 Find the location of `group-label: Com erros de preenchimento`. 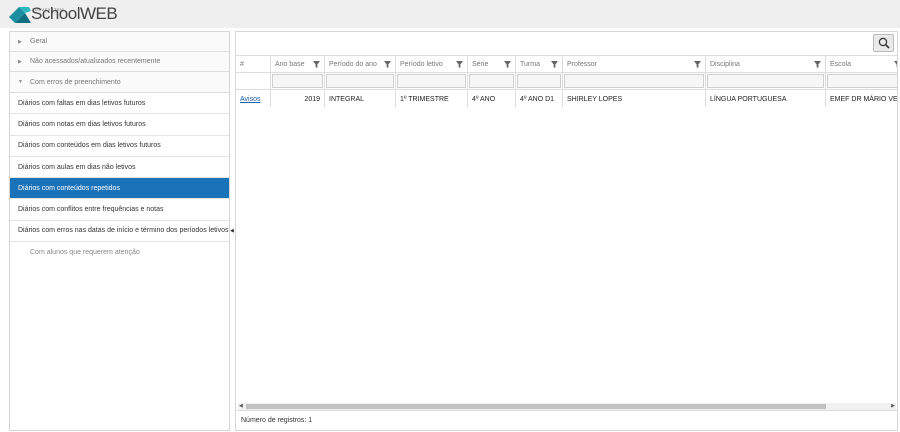

group-label: Com erros de preenchimento is located at coordinates (75, 82).